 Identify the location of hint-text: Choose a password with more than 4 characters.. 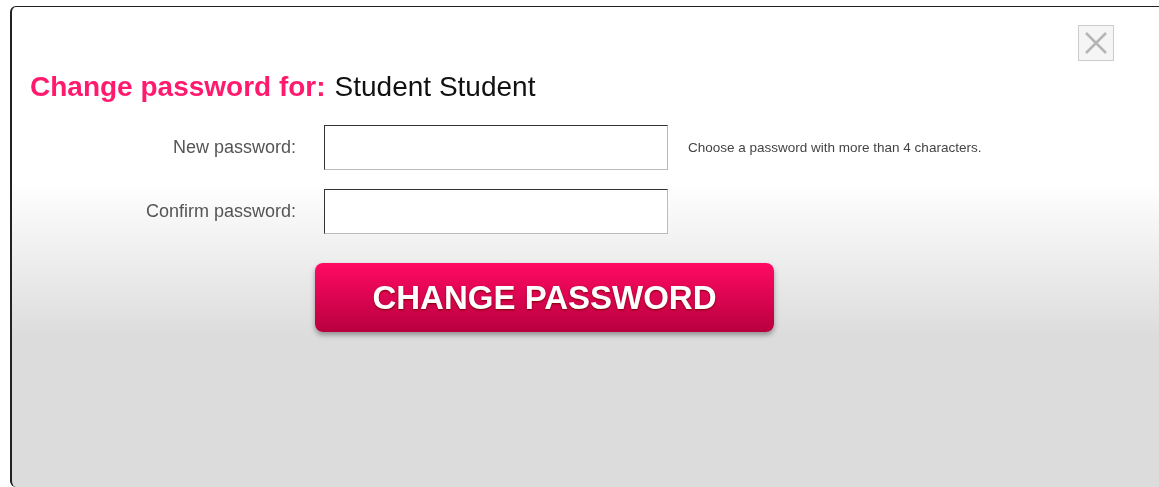
(835, 147).